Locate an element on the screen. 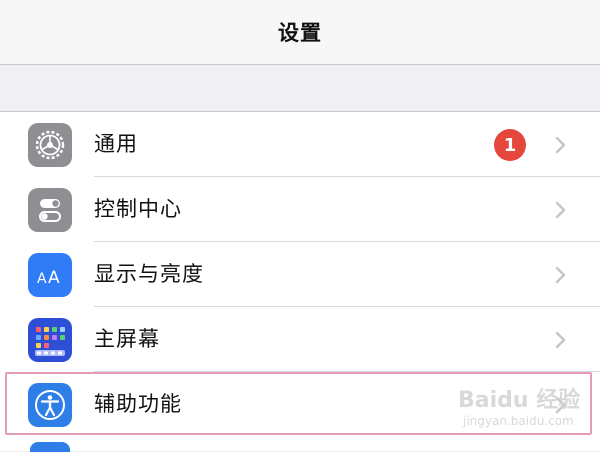  text-size-icon: A A is located at coordinates (50, 275).